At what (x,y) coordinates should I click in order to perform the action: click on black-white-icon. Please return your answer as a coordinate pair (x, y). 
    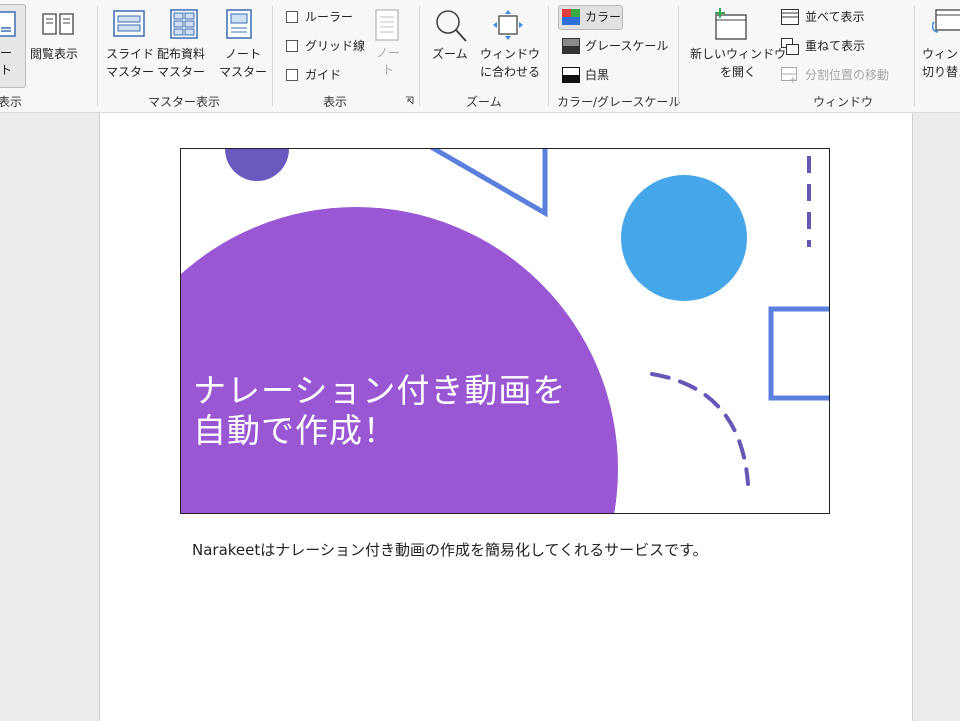
    Looking at the image, I should click on (571, 75).